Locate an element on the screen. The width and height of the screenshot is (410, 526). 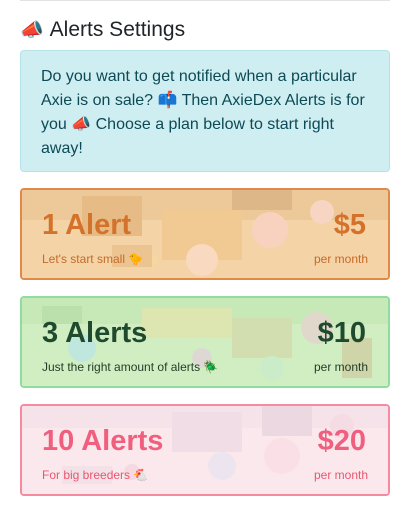
plan-subtitle: For big breeders 🐔 is located at coordinates (95, 475).